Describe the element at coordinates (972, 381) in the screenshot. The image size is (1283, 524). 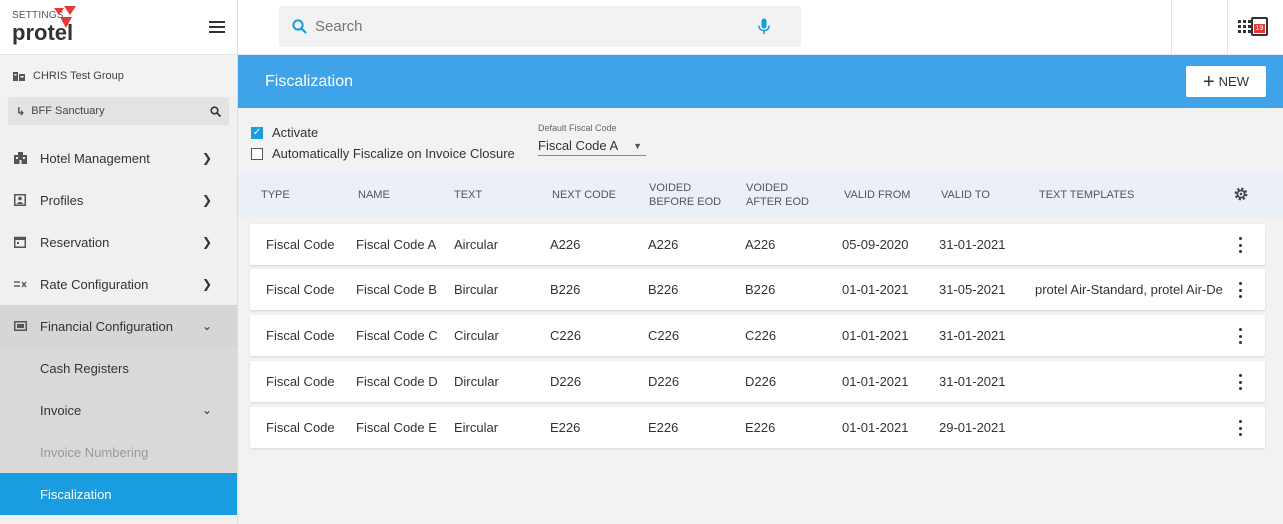
I see `cell-valid-to: 31-01-2021` at that location.